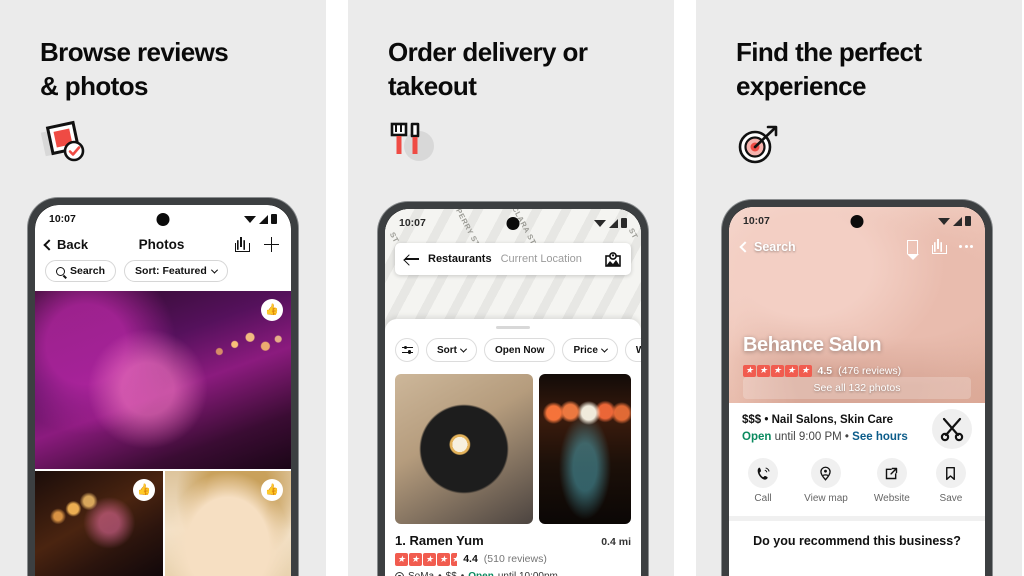 The image size is (1024, 576). I want to click on website-button: Website, so click(892, 481).